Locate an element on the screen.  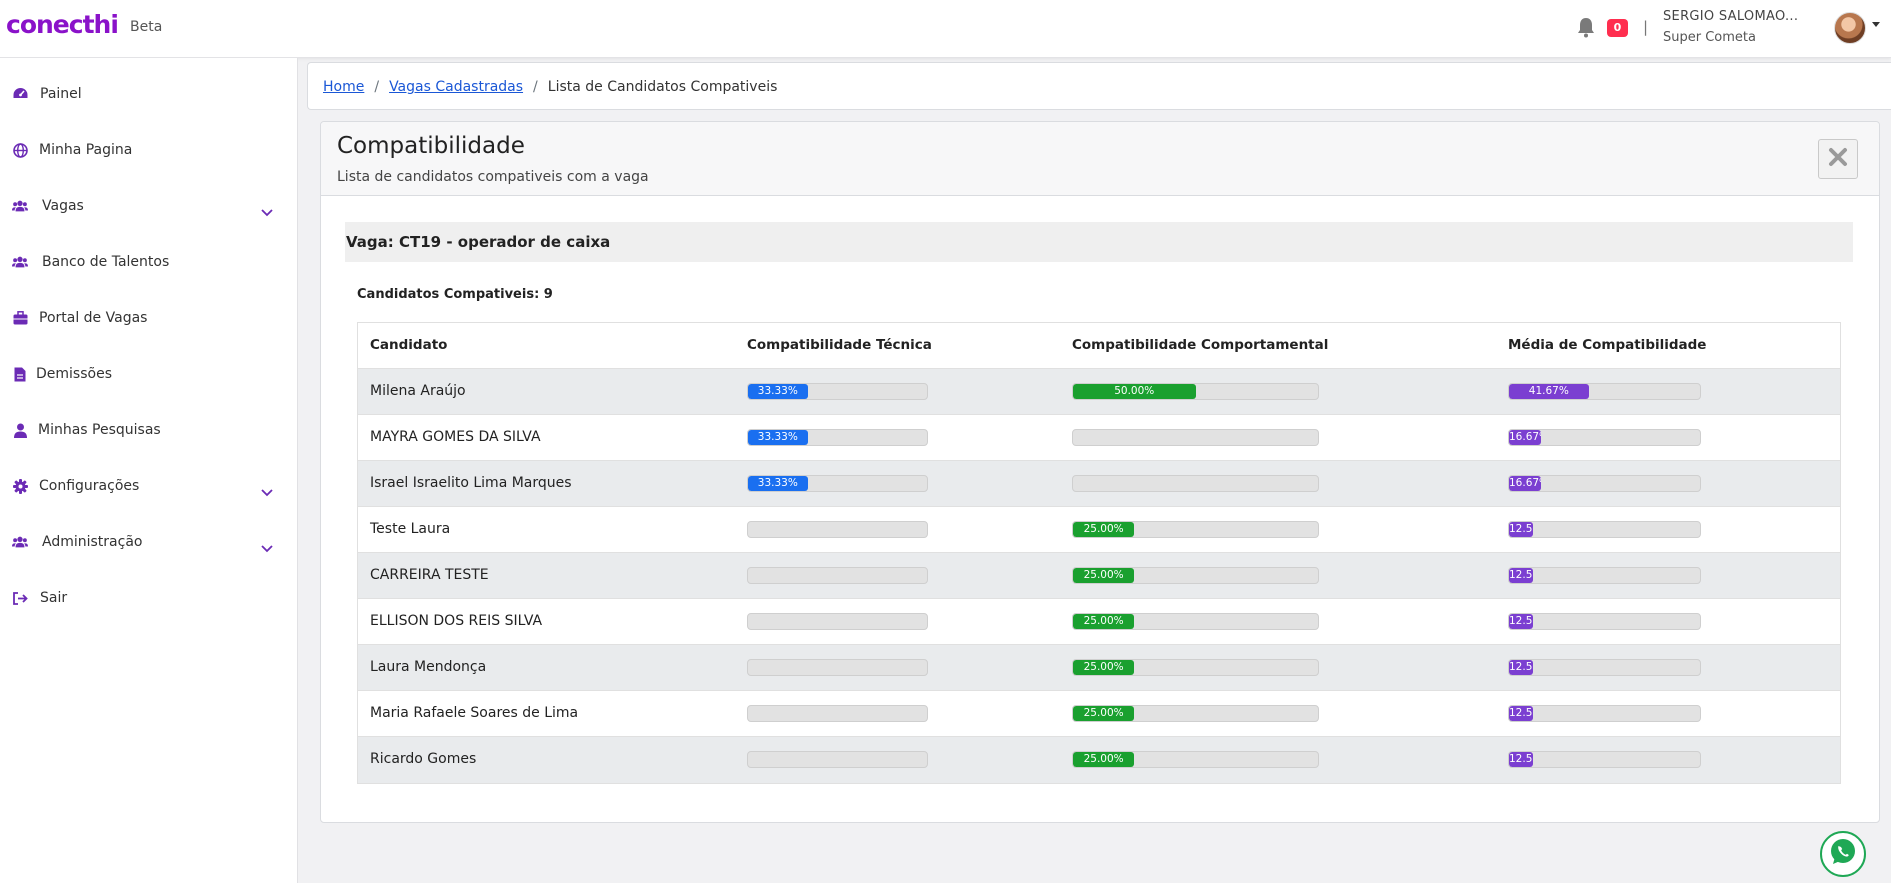
sidebar-item-banco-de-talentos: Banco de Talentos is located at coordinates (149, 262).